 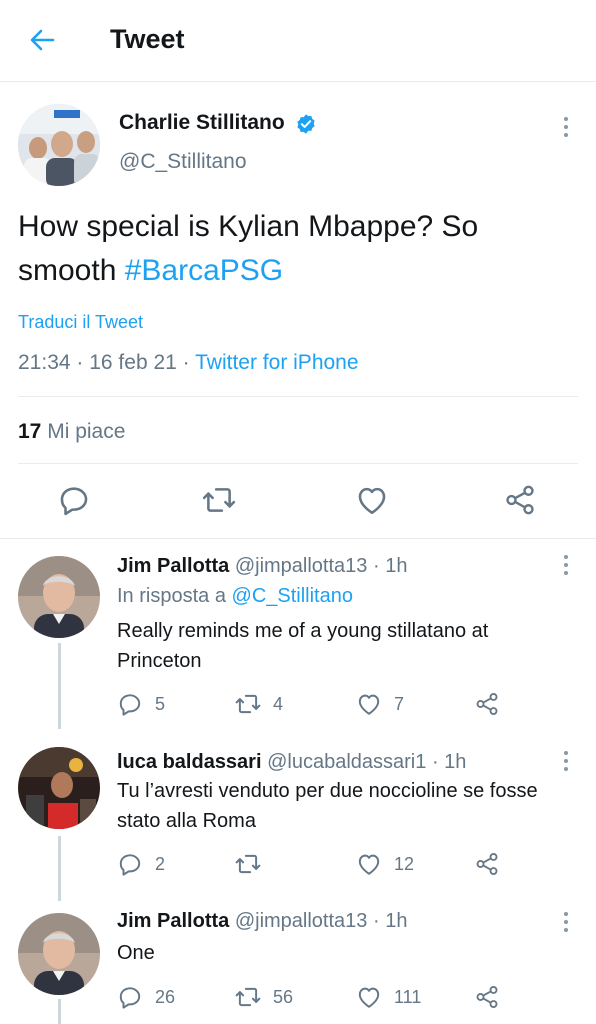 I want to click on translate-tweet-link: Traduci il Tweet, so click(x=80, y=322).